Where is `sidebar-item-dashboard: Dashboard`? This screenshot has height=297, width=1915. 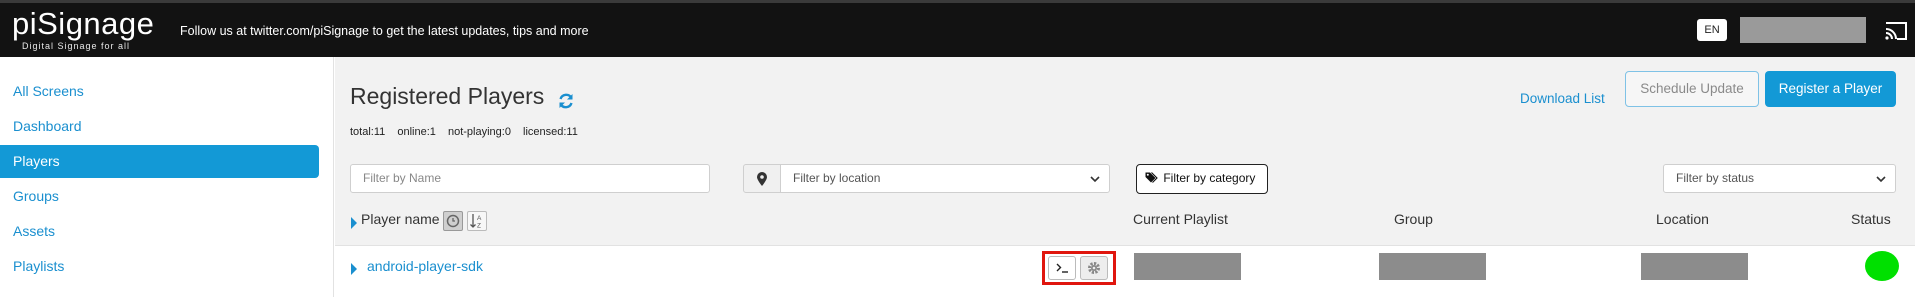 sidebar-item-dashboard: Dashboard is located at coordinates (159, 126).